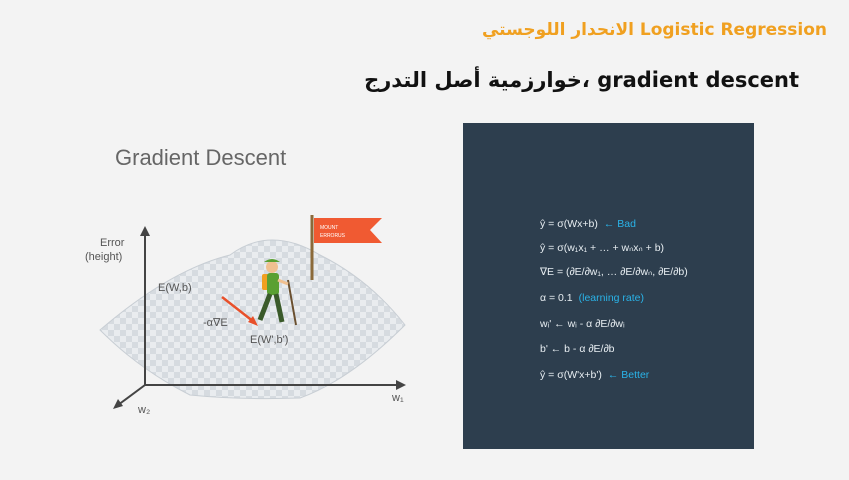 This screenshot has width=849, height=480. Describe the element at coordinates (333, 236) in the screenshot. I see `flag-text-2: ERRORUS` at that location.